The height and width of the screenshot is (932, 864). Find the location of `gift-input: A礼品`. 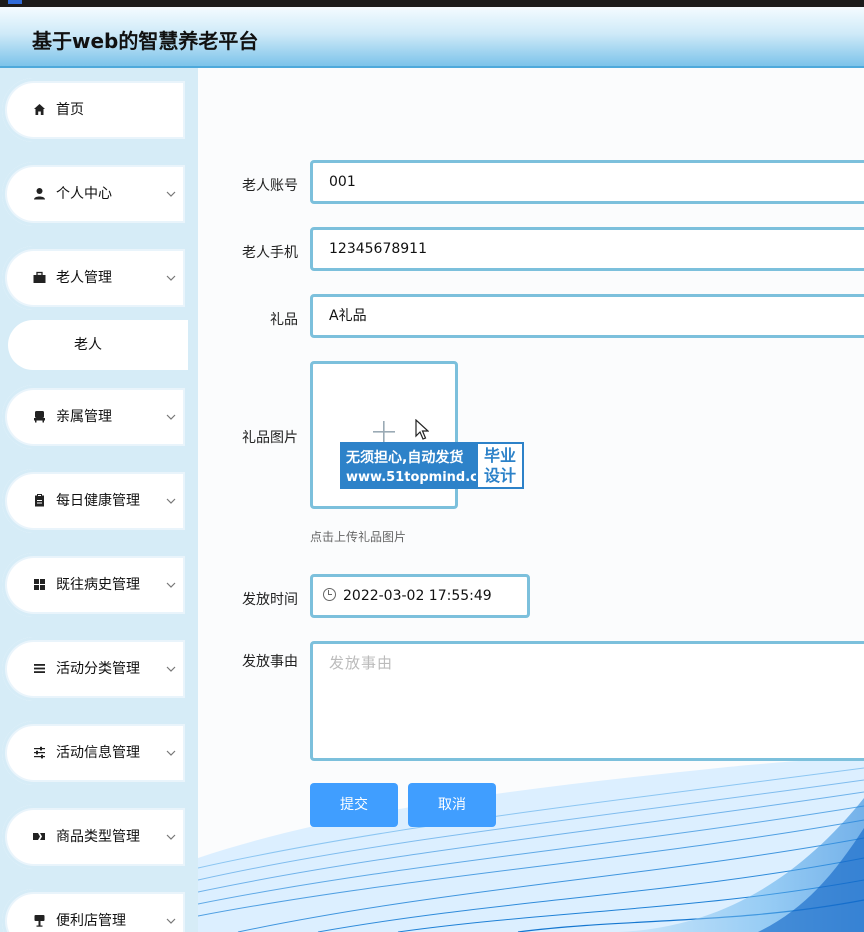

gift-input: A礼品 is located at coordinates (587, 316).